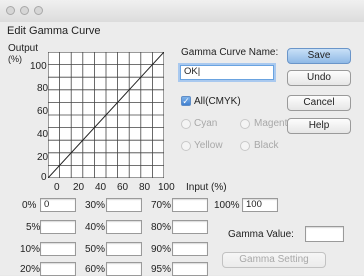  Describe the element at coordinates (44, 177) in the screenshot. I see `y-tick-label: 0` at that location.